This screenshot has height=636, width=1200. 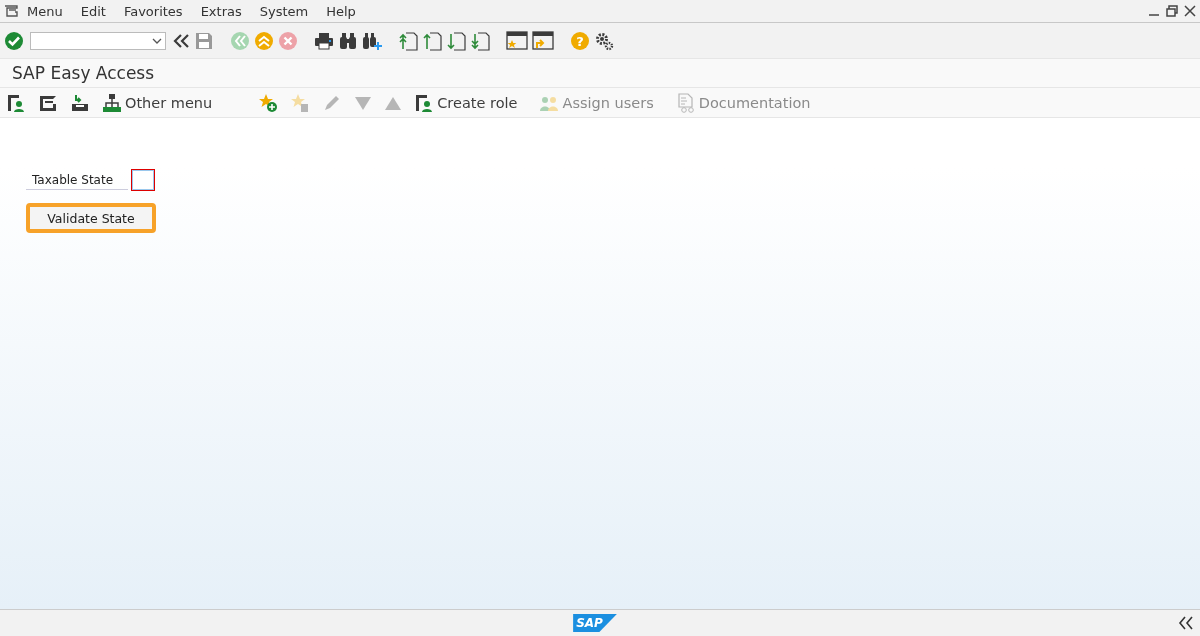 What do you see at coordinates (221, 11) in the screenshot?
I see `menu-item: Extras` at bounding box center [221, 11].